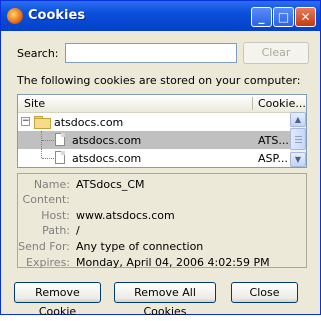 The width and height of the screenshot is (321, 321). I want to click on firefox-logo-icon, so click(15, 16).